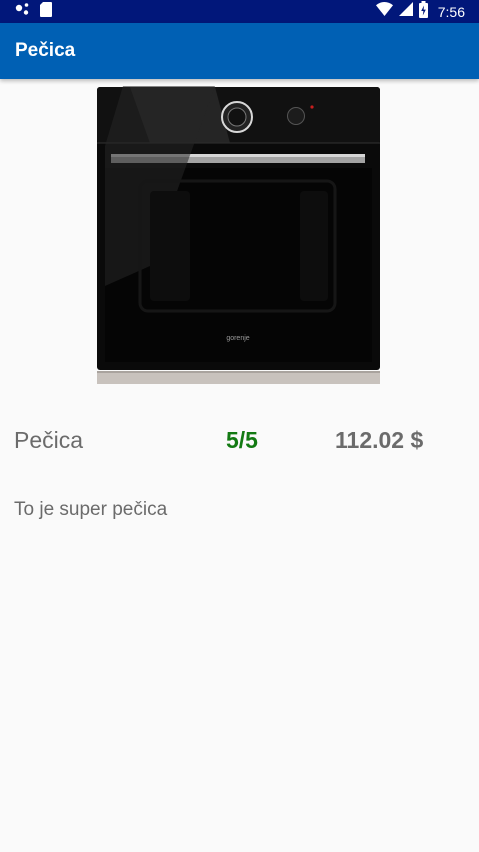 The image size is (479, 852). I want to click on oven-brand-logo: gorenje, so click(237, 338).